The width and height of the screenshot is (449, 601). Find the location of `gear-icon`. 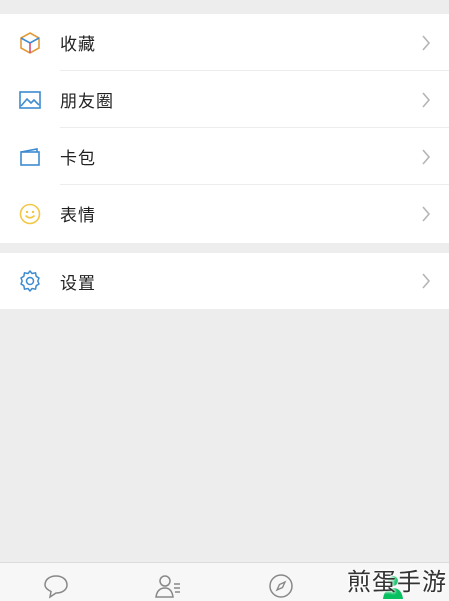

gear-icon is located at coordinates (30, 281).